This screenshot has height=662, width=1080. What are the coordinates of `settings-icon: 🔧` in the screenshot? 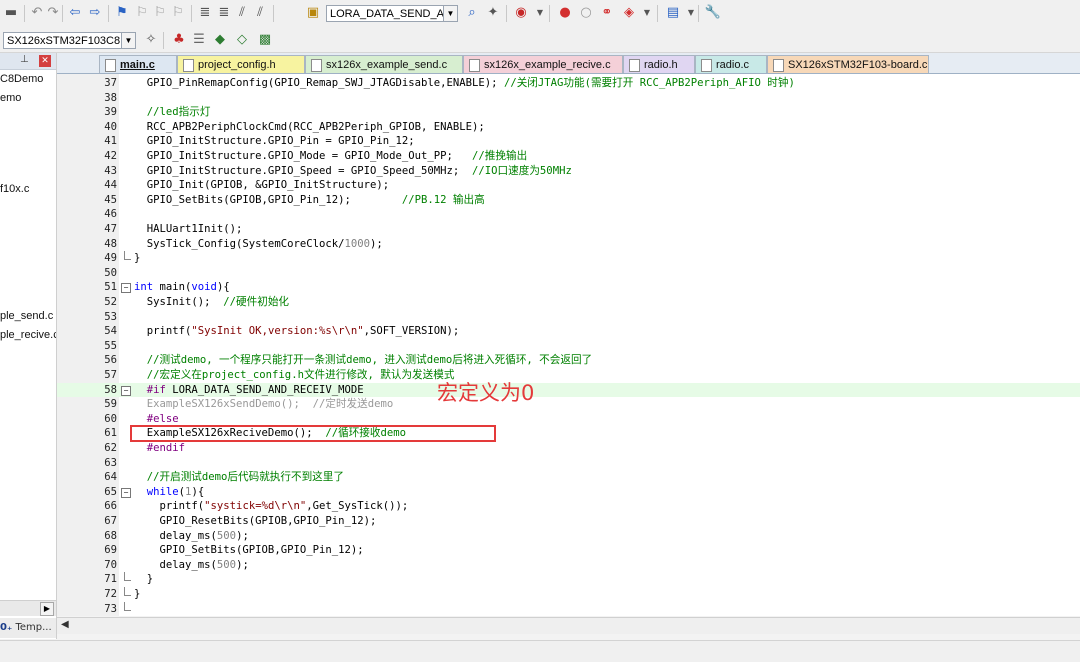 It's located at (713, 13).